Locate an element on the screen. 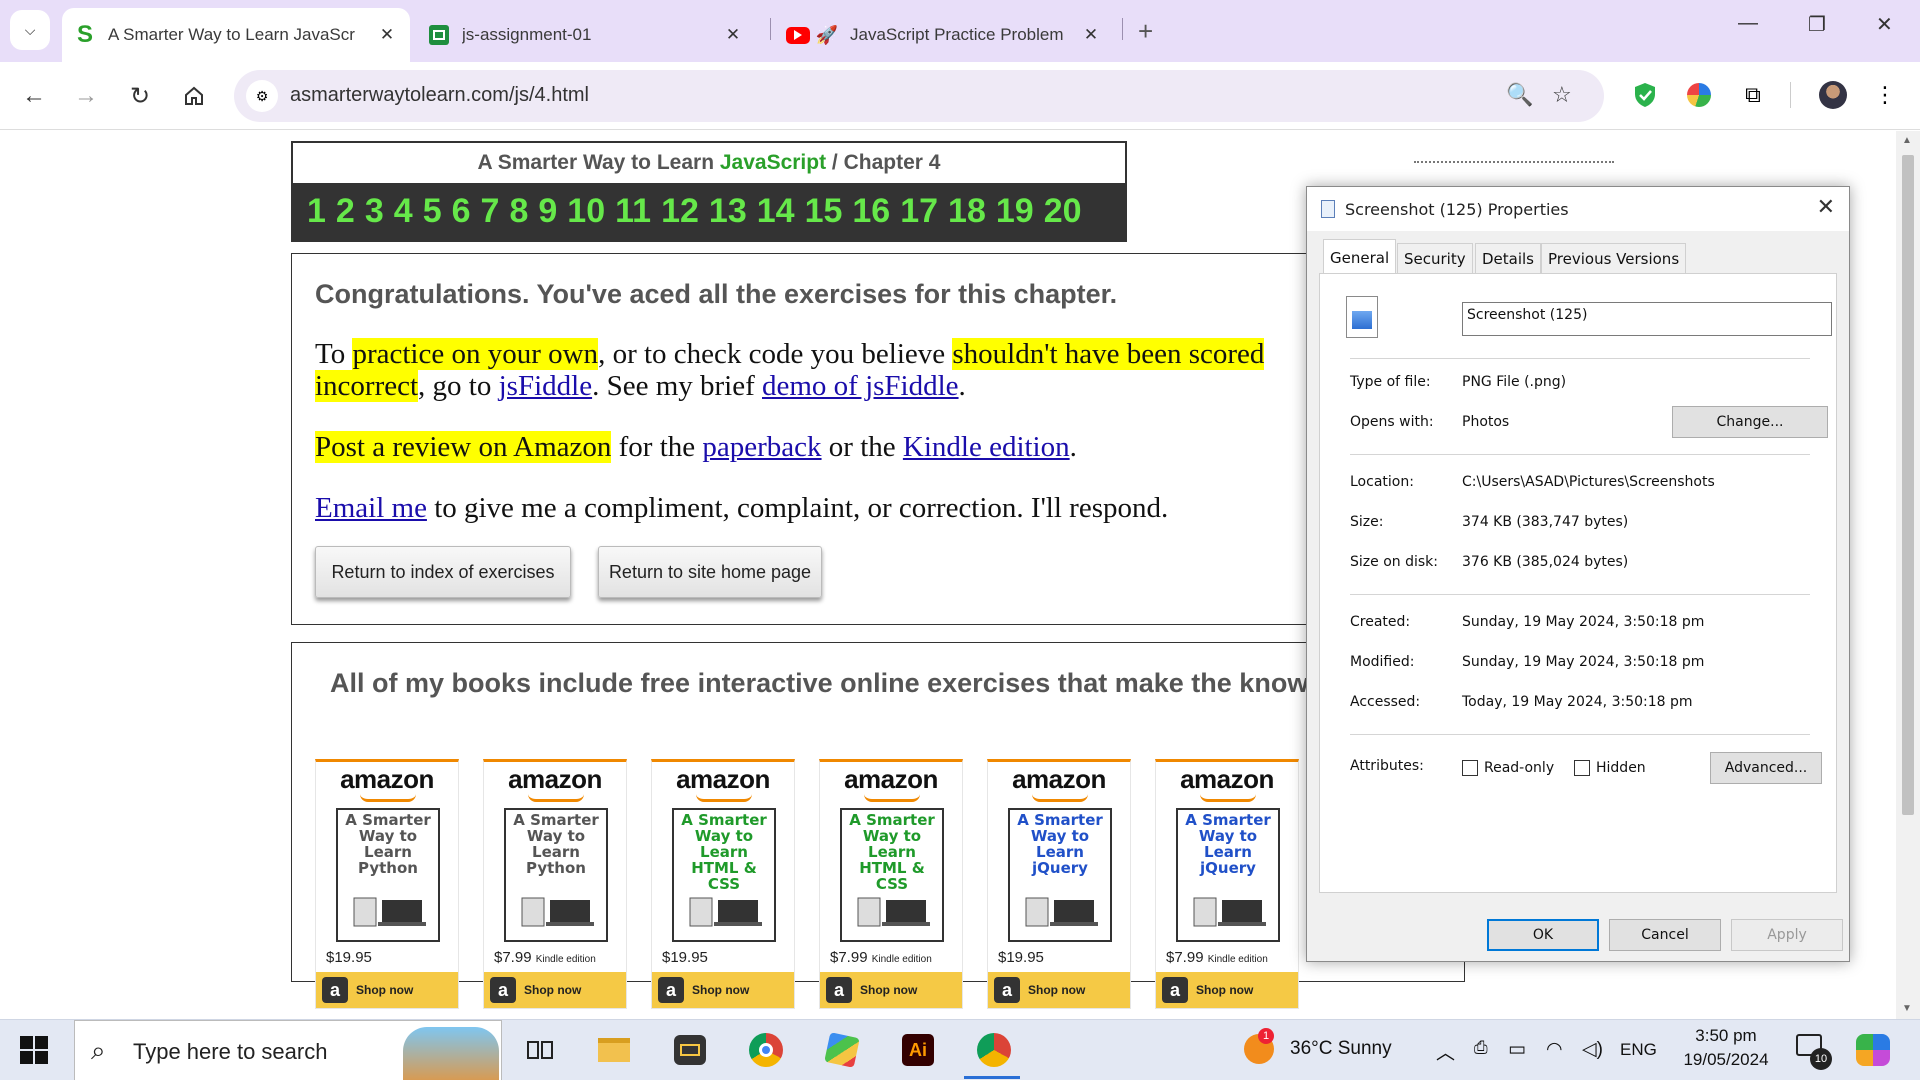  email-me-link: Email me is located at coordinates (371, 508).